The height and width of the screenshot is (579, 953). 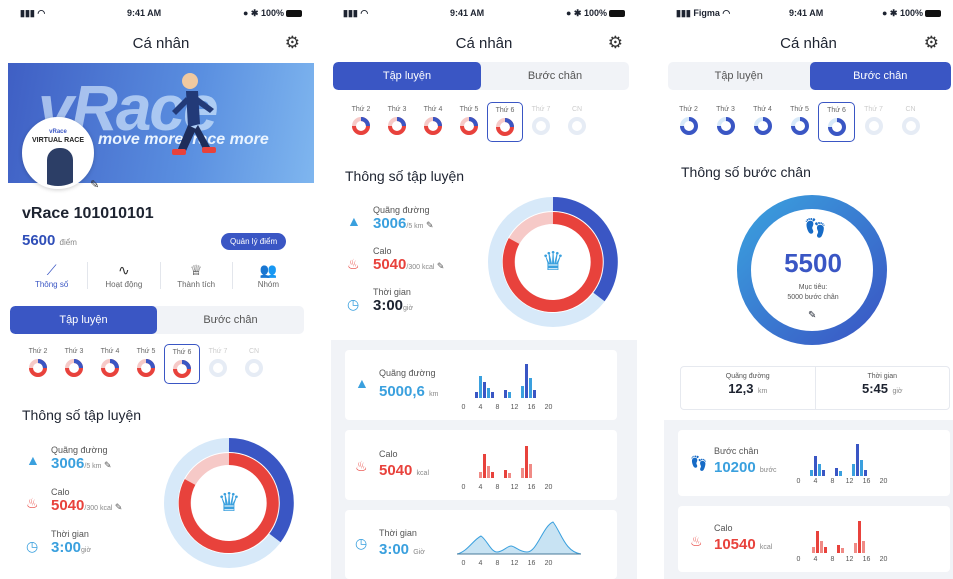 I want to click on nav-groups: 👥 Nhóm, so click(x=268, y=275).